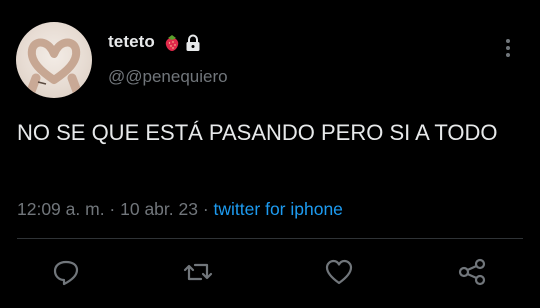 This screenshot has width=540, height=308. What do you see at coordinates (168, 77) in the screenshot?
I see `user-handle: @@penequiero` at bounding box center [168, 77].